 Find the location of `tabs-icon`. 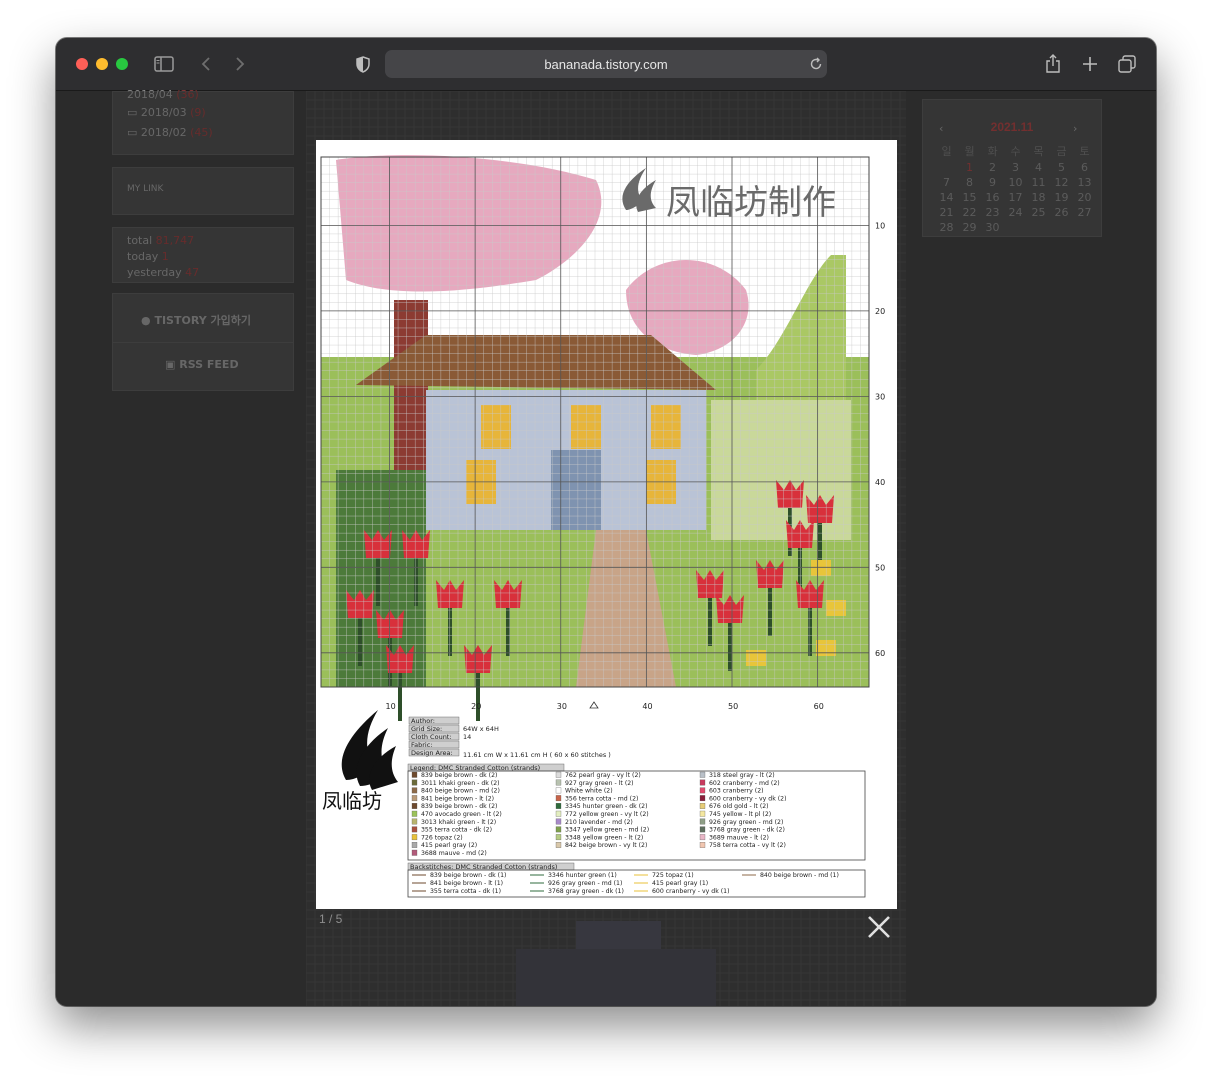

tabs-icon is located at coordinates (1127, 64).